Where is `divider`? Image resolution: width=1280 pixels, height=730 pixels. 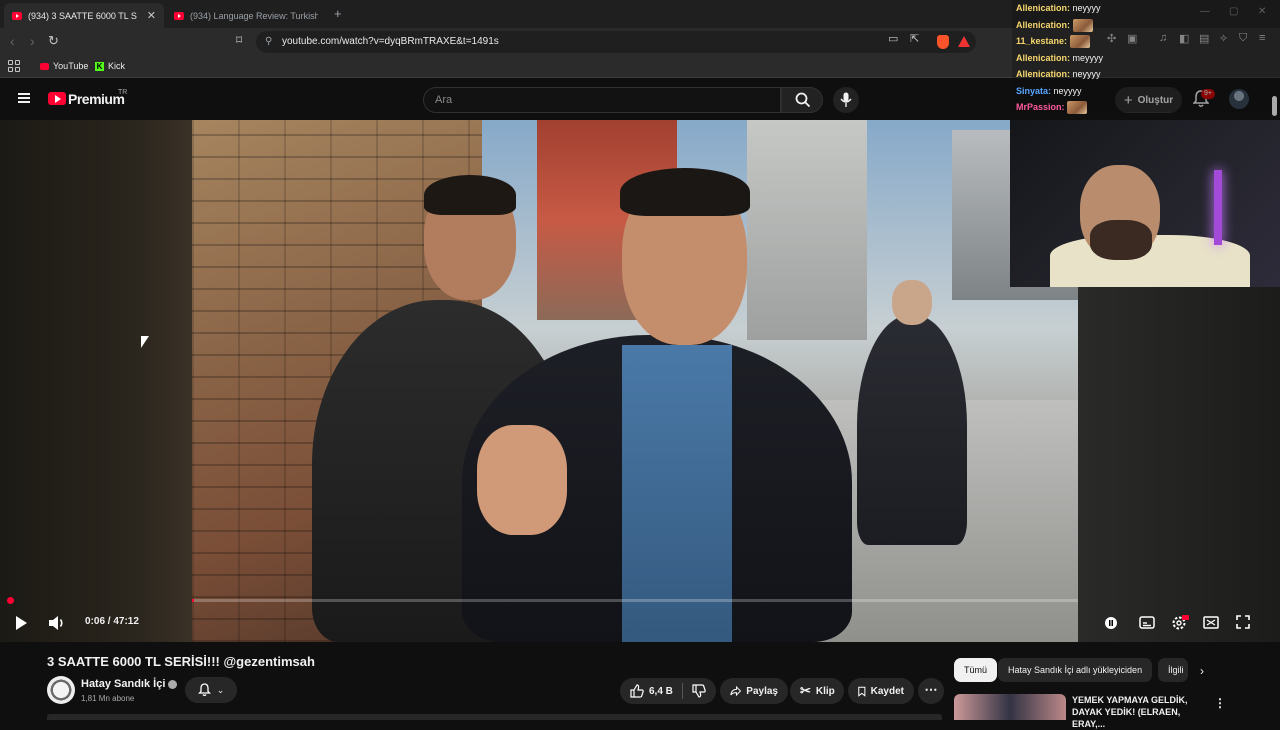 divider is located at coordinates (682, 691).